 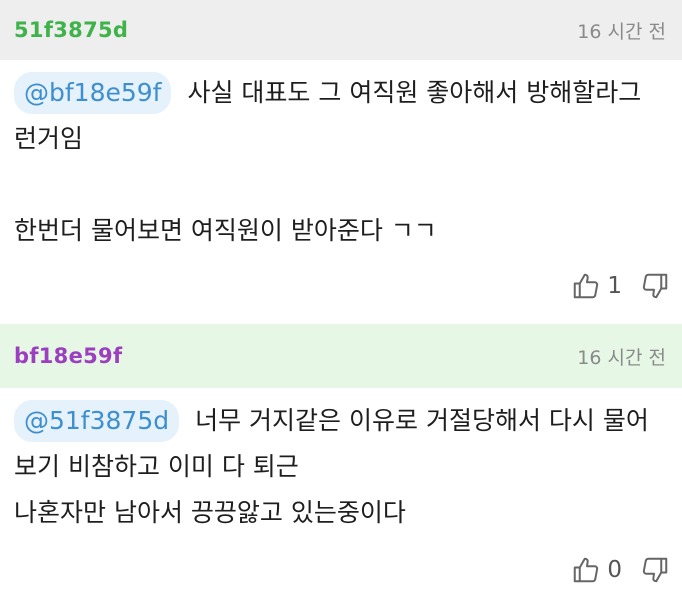 What do you see at coordinates (71, 30) in the screenshot?
I see `comment-author: 51f3875d` at bounding box center [71, 30].